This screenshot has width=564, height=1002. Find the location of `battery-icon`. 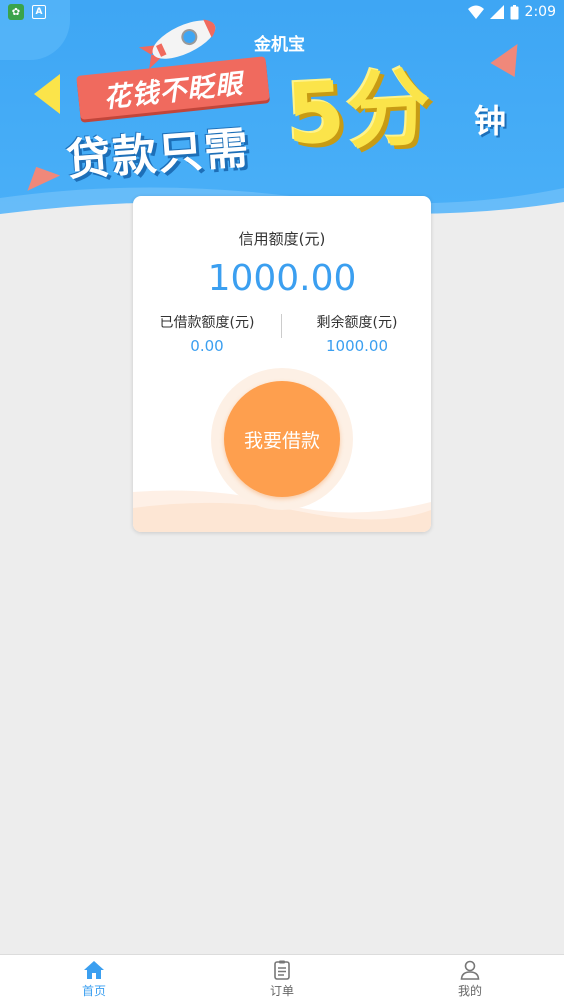

battery-icon is located at coordinates (514, 11).